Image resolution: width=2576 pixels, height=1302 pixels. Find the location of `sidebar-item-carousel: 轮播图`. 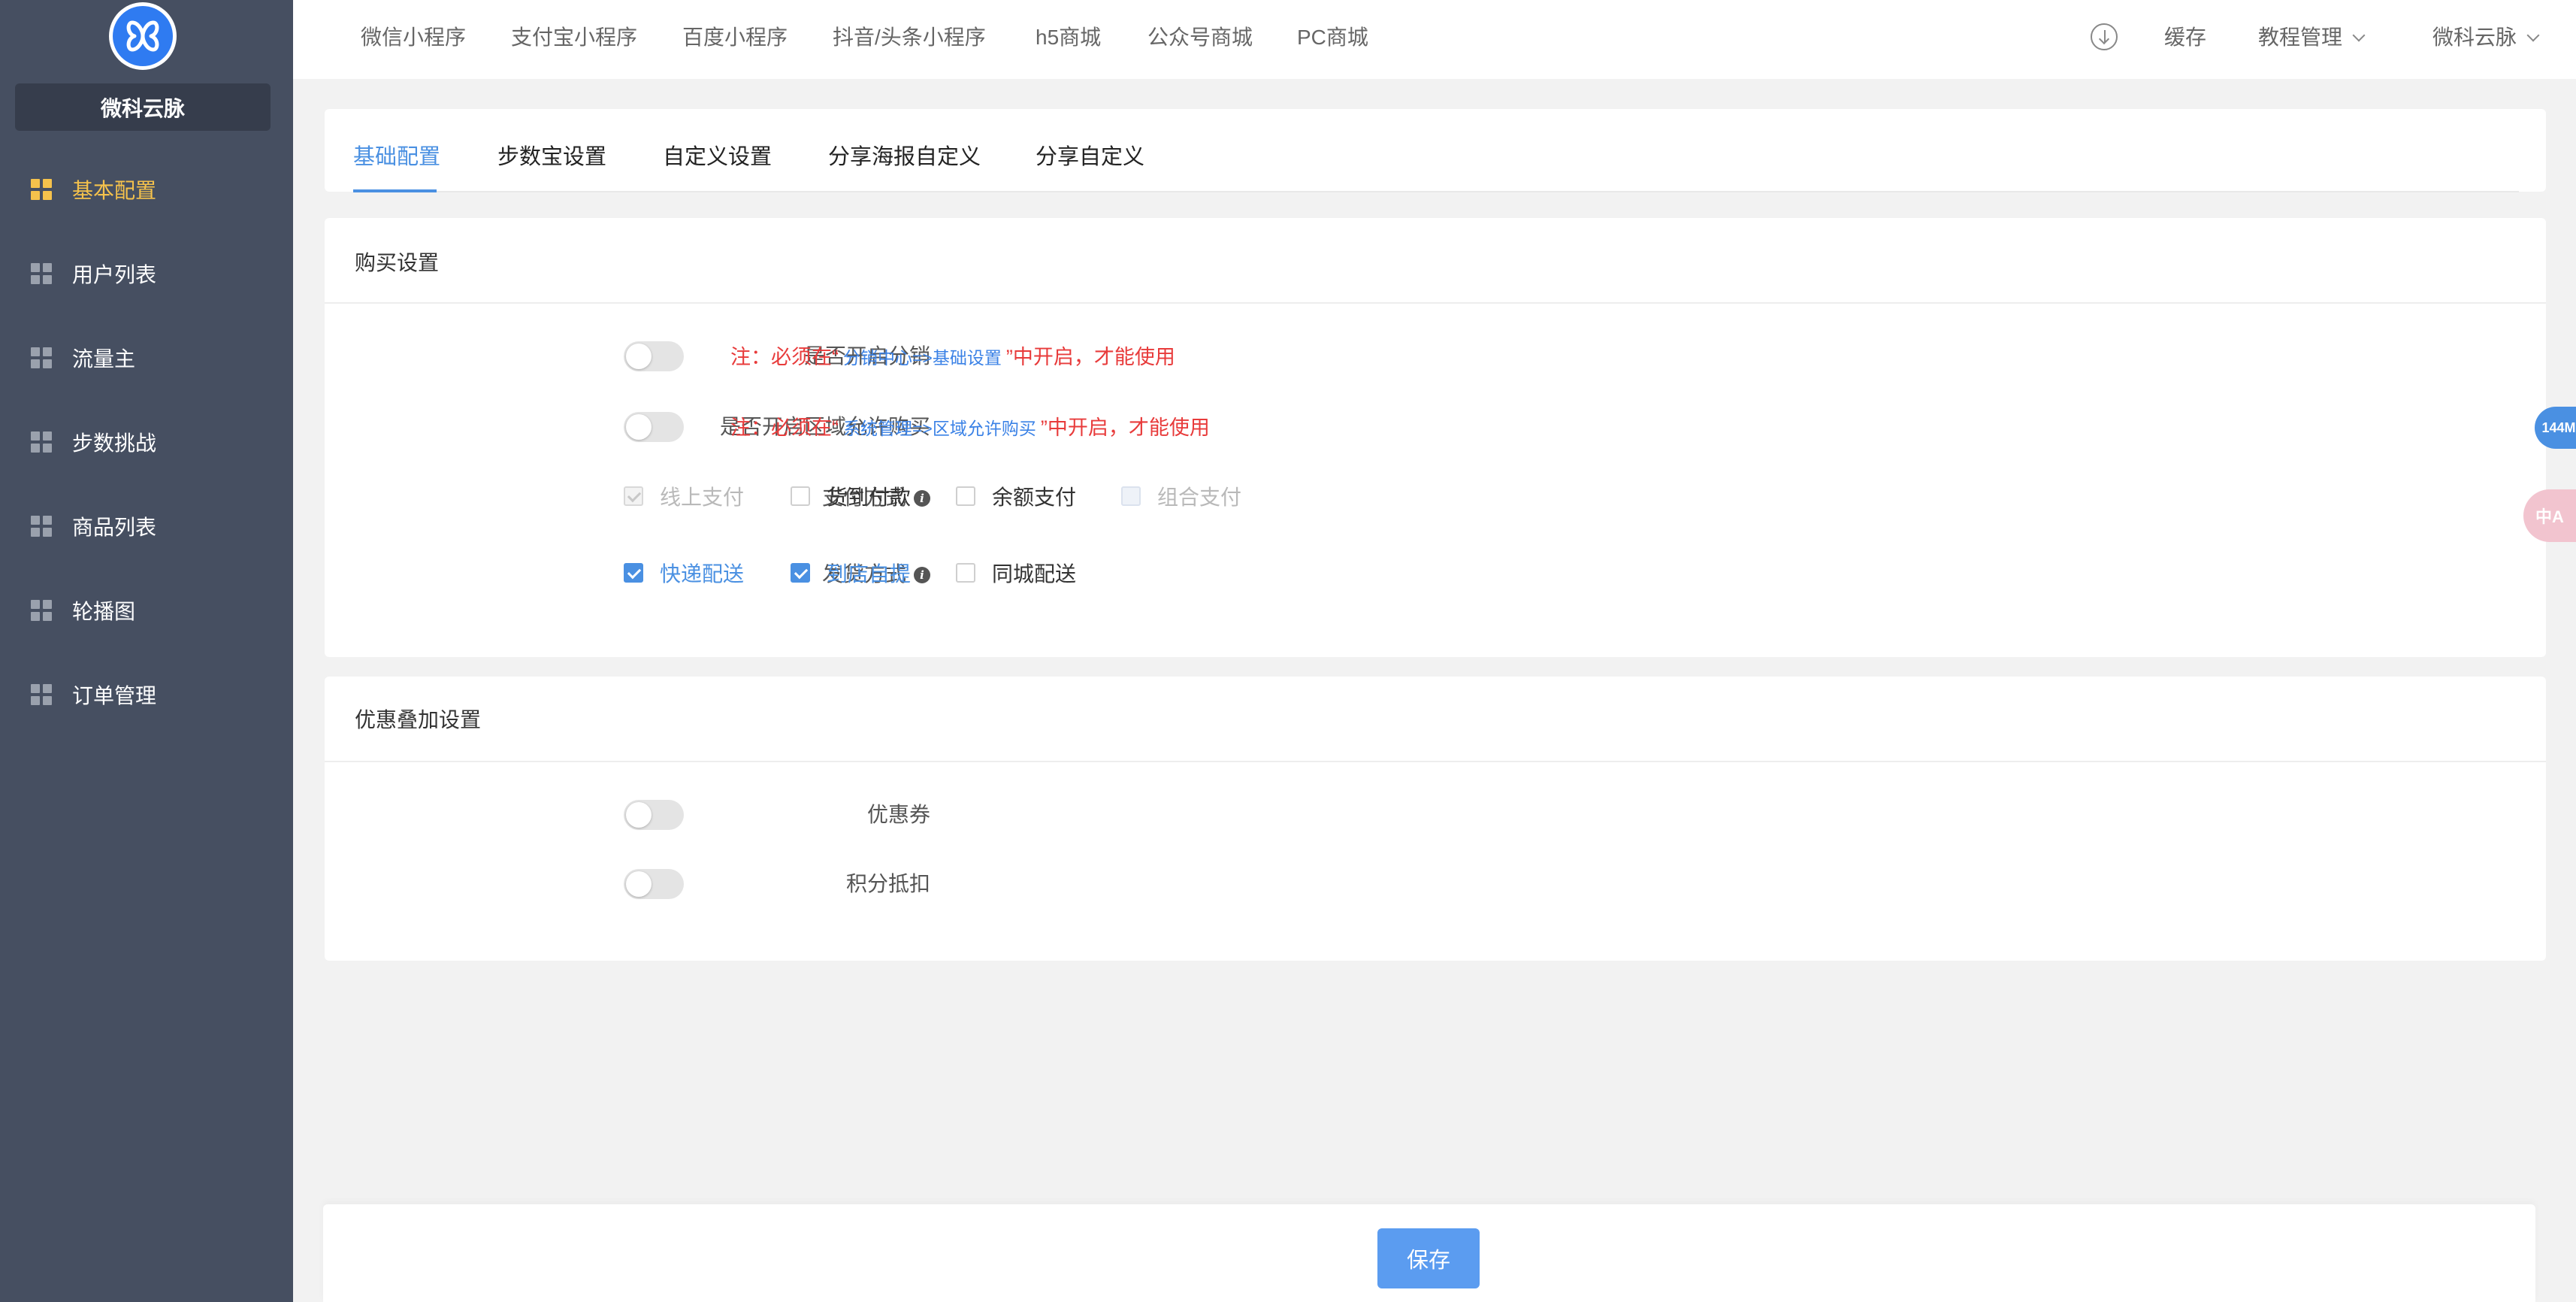

sidebar-item-carousel: 轮播图 is located at coordinates (147, 610).